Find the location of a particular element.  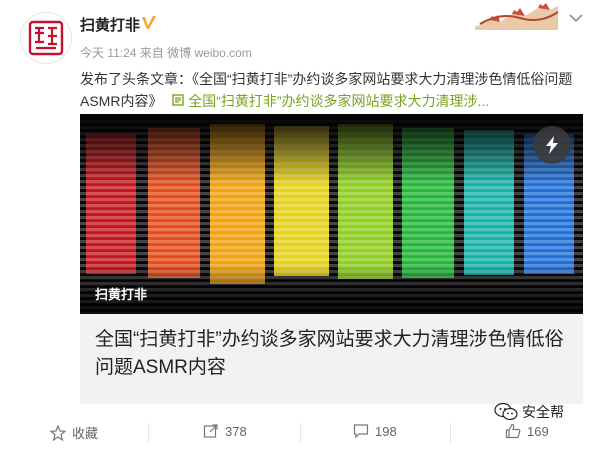

lightning-icon is located at coordinates (552, 145).